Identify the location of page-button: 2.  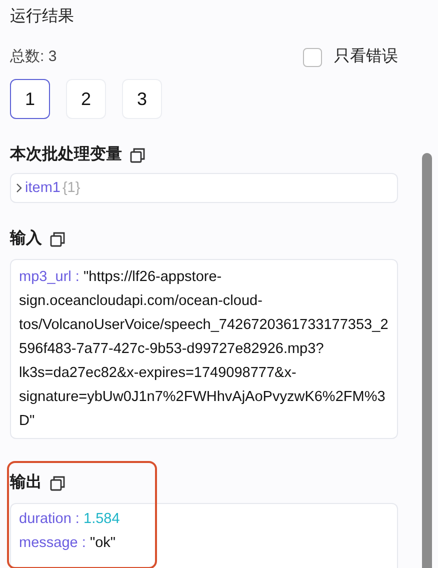
(86, 99).